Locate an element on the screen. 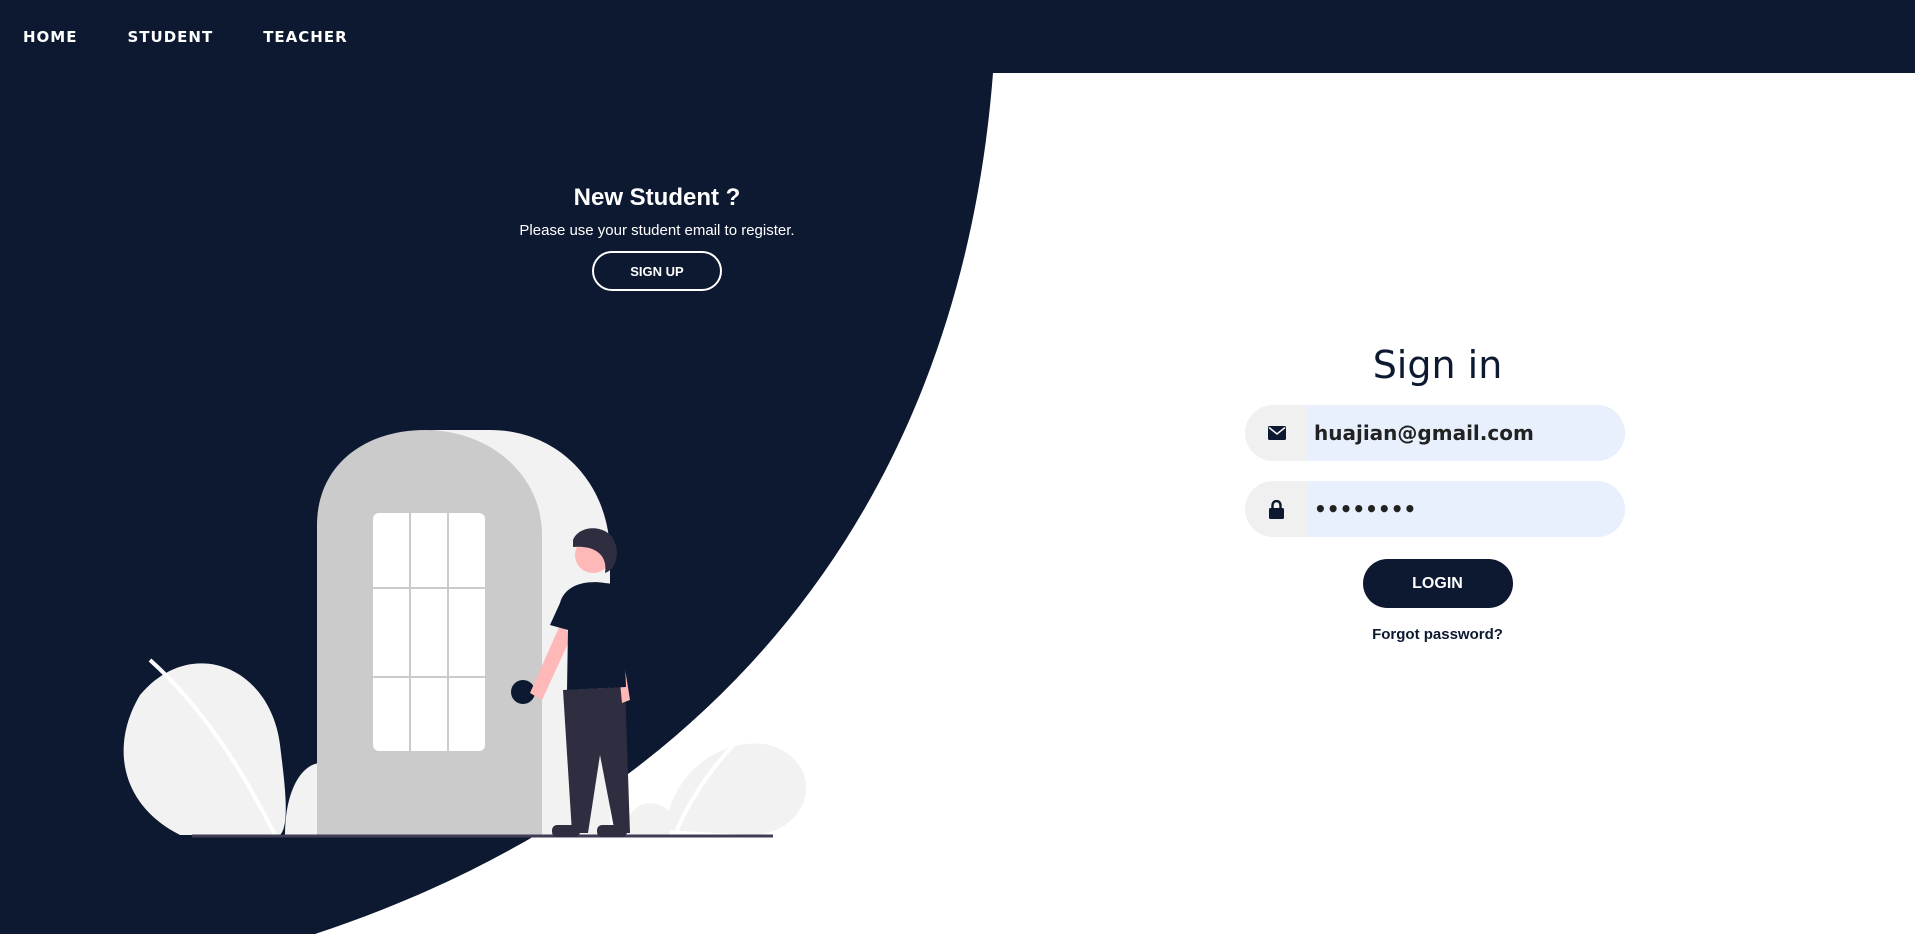 The image size is (1915, 934). sign-in-form: Sign in LOGIN Forgot password? is located at coordinates (1437, 493).